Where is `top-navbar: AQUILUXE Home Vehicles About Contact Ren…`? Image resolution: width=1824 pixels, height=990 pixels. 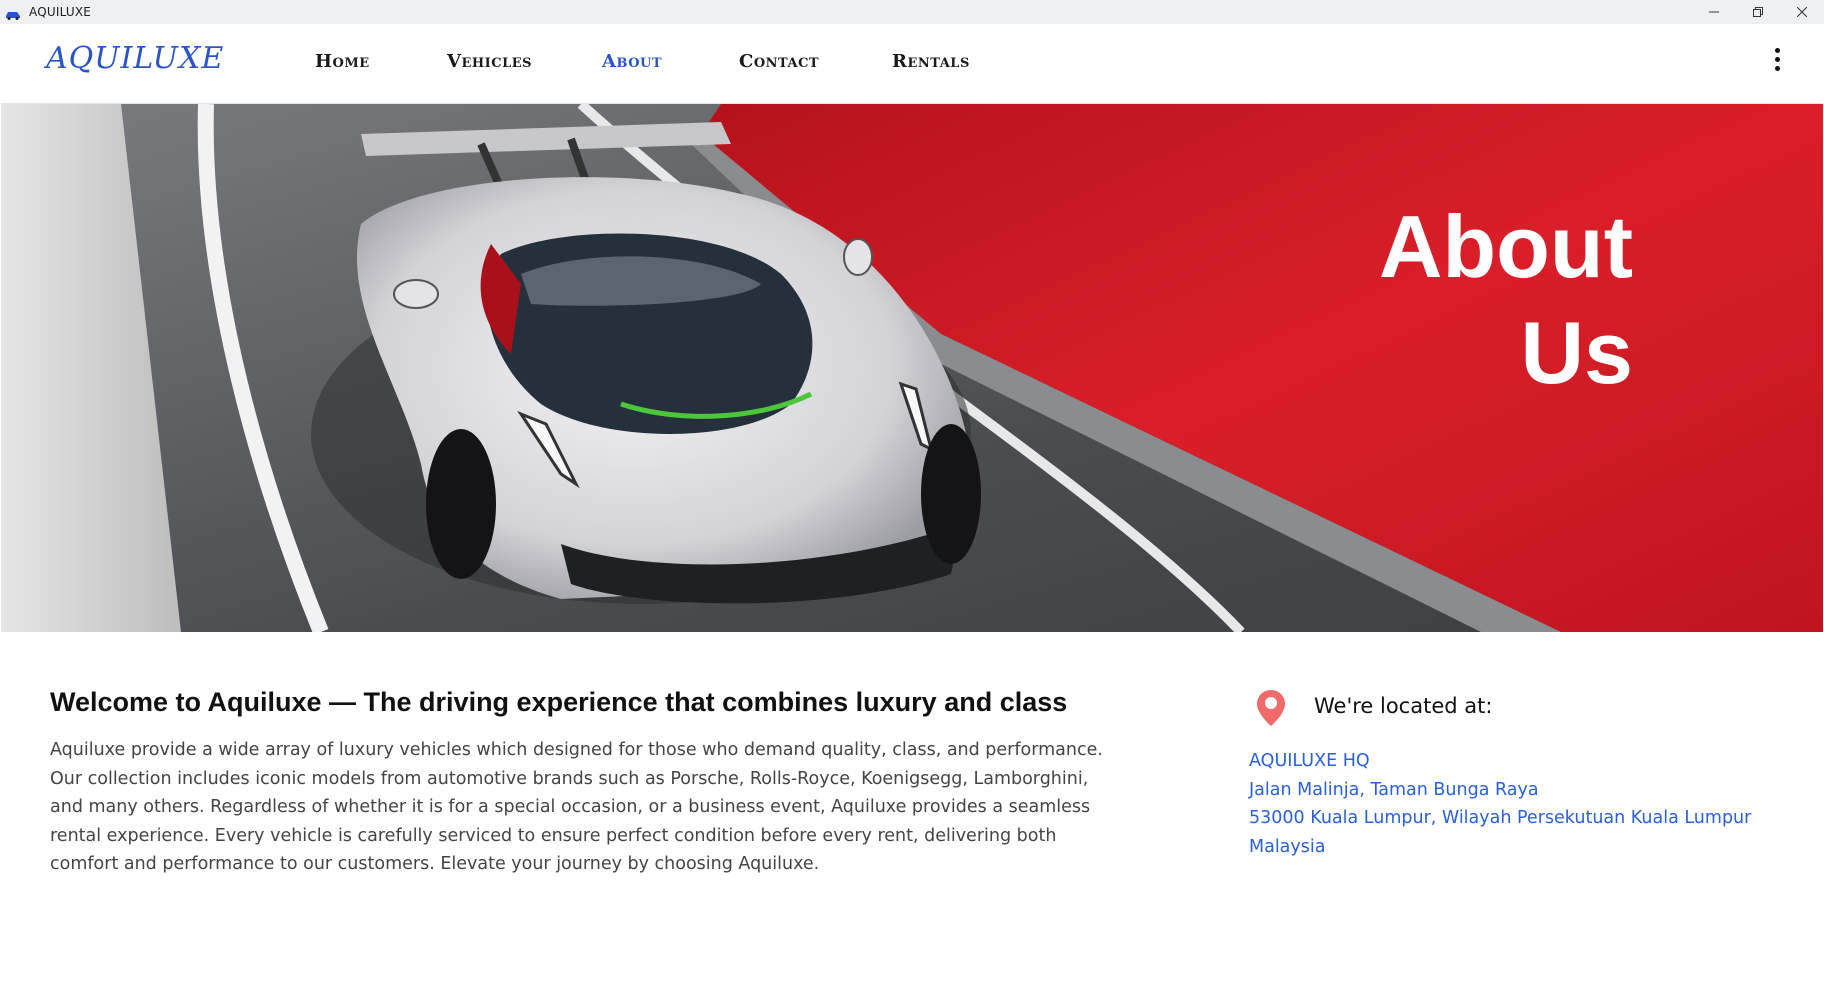
top-navbar: AQUILUXE Home Vehicles About Contact Ren… is located at coordinates (912, 64).